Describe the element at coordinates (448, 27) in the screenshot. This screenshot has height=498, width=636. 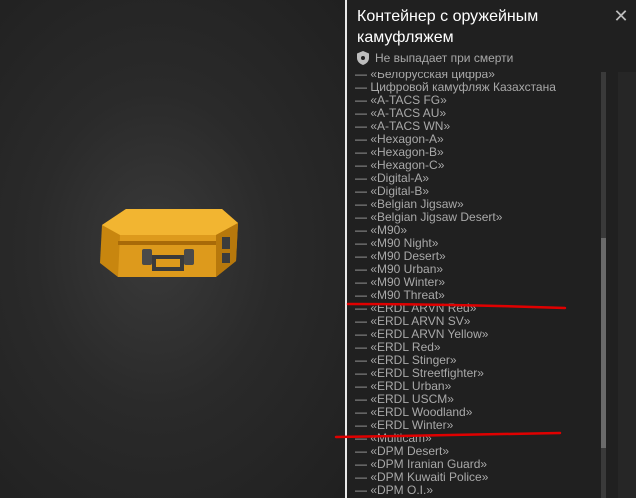
I see `item-title: Контейнер с оружейным камуфляжем` at that location.